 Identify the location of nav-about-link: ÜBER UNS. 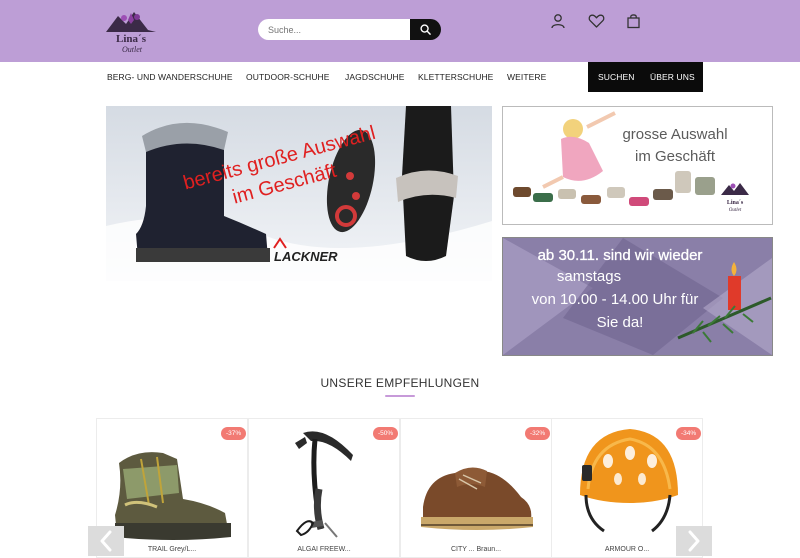
(672, 77).